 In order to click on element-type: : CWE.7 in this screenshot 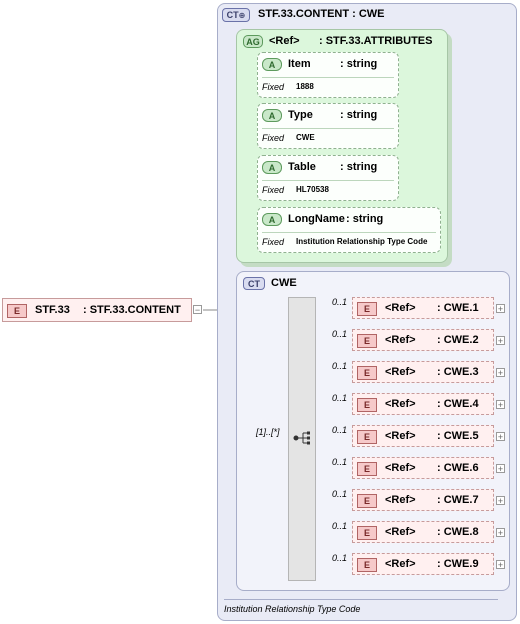, I will do `click(458, 500)`.